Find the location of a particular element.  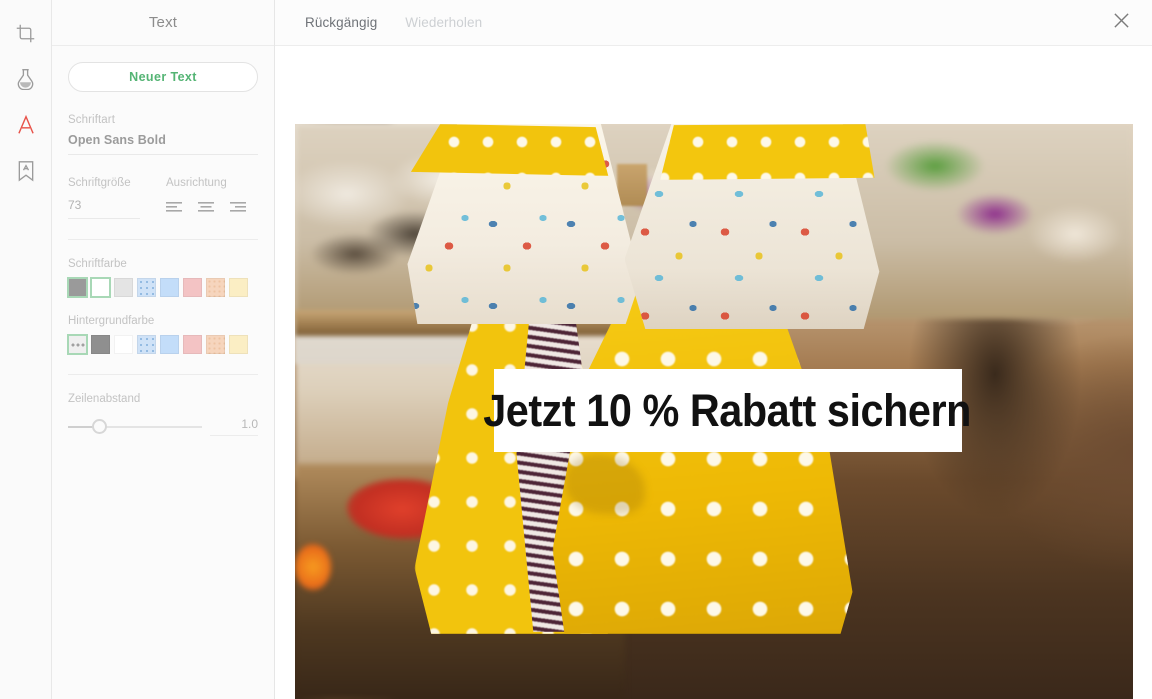

panel-title: Text is located at coordinates (163, 22).